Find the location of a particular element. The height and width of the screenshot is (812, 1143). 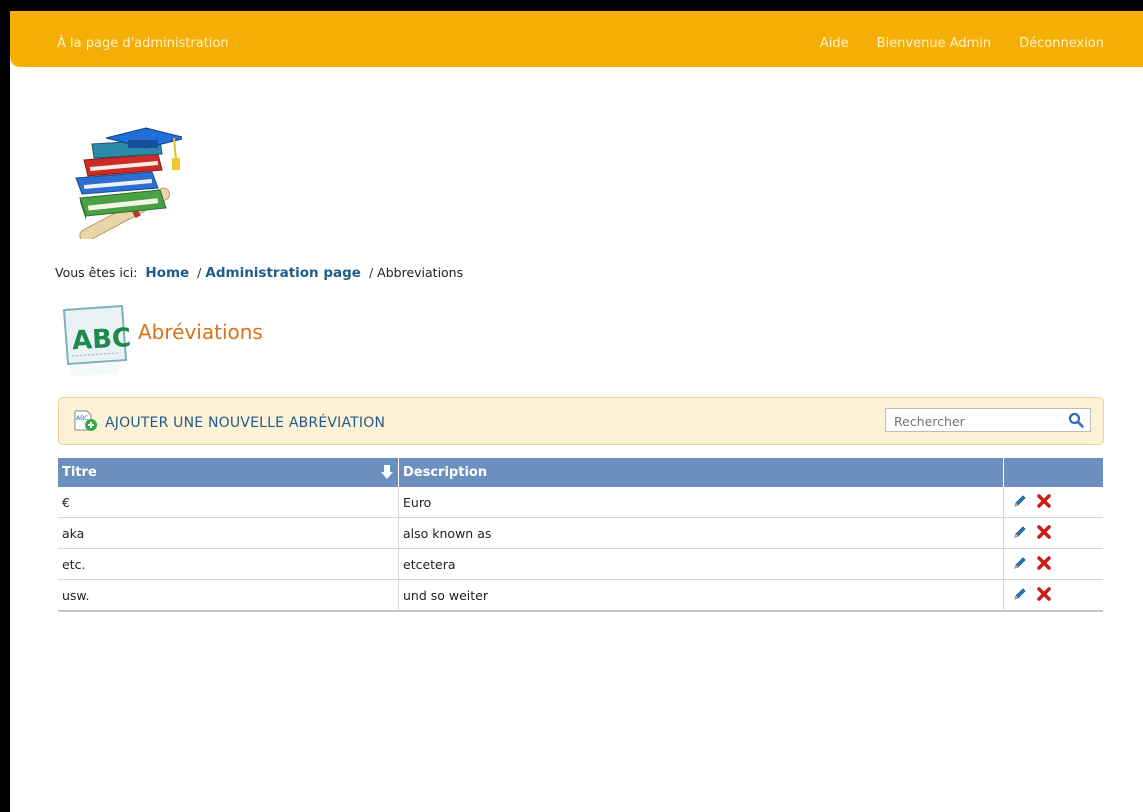

column-header-title-label: Titre is located at coordinates (79, 472).